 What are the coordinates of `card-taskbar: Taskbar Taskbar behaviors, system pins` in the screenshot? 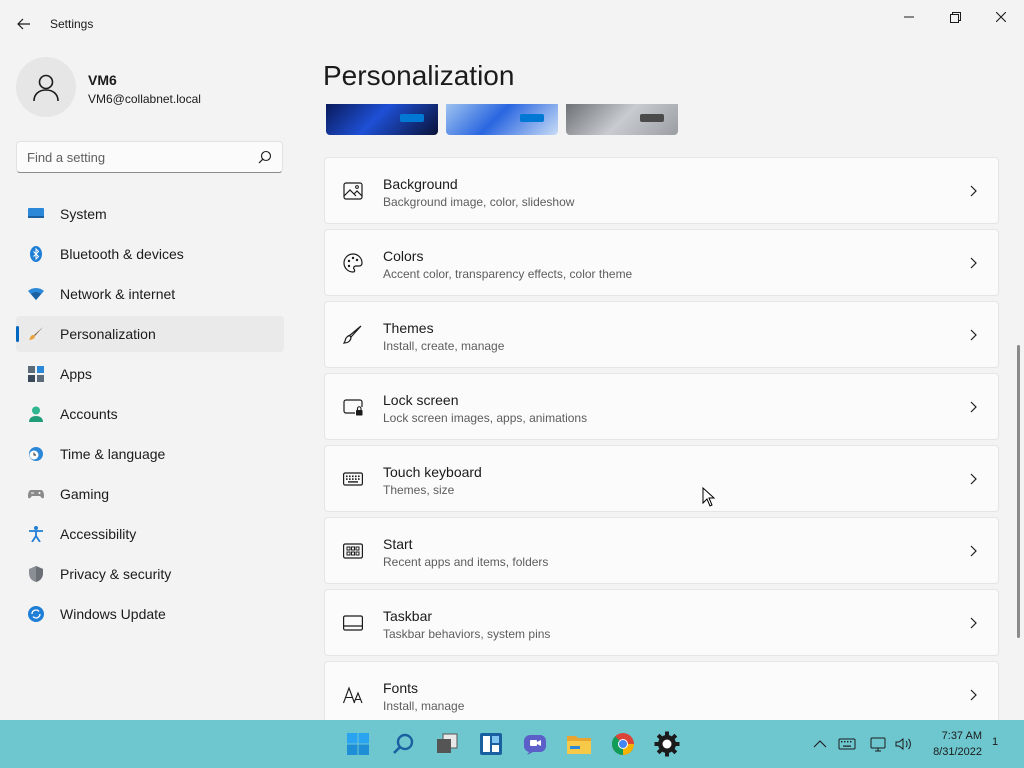 It's located at (661, 622).